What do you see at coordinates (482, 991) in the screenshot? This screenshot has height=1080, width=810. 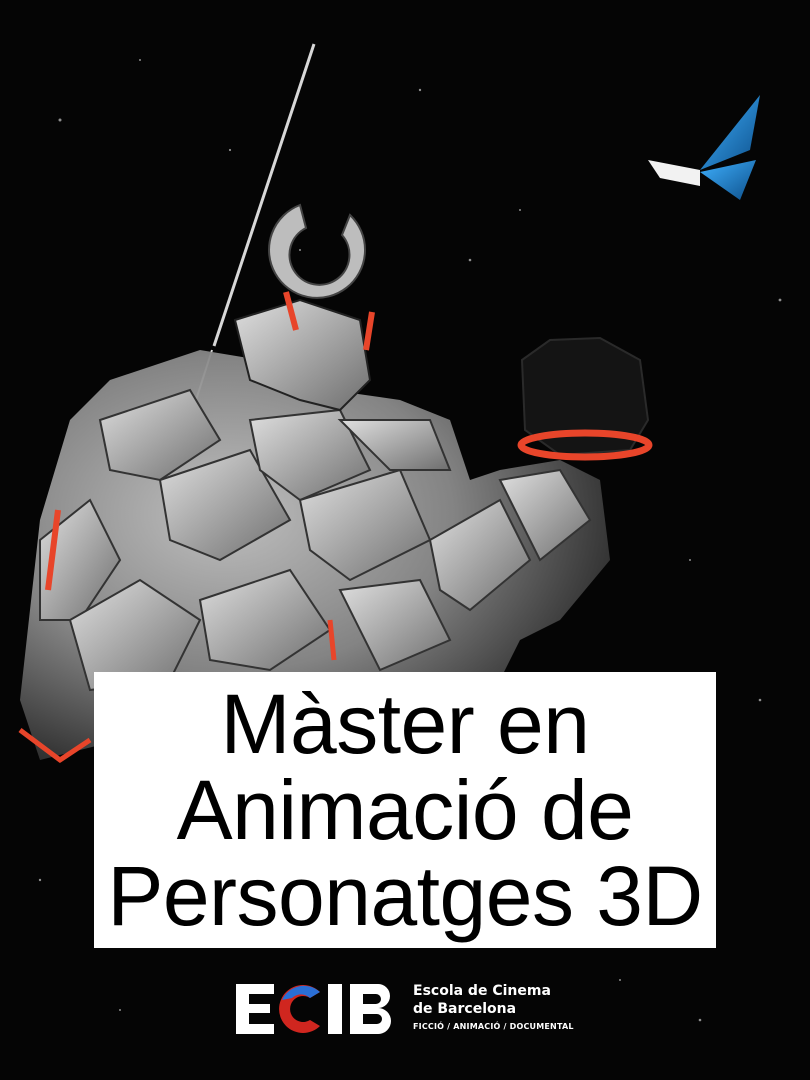 I see `logo-school-name-line1: Escola de Cinema` at bounding box center [482, 991].